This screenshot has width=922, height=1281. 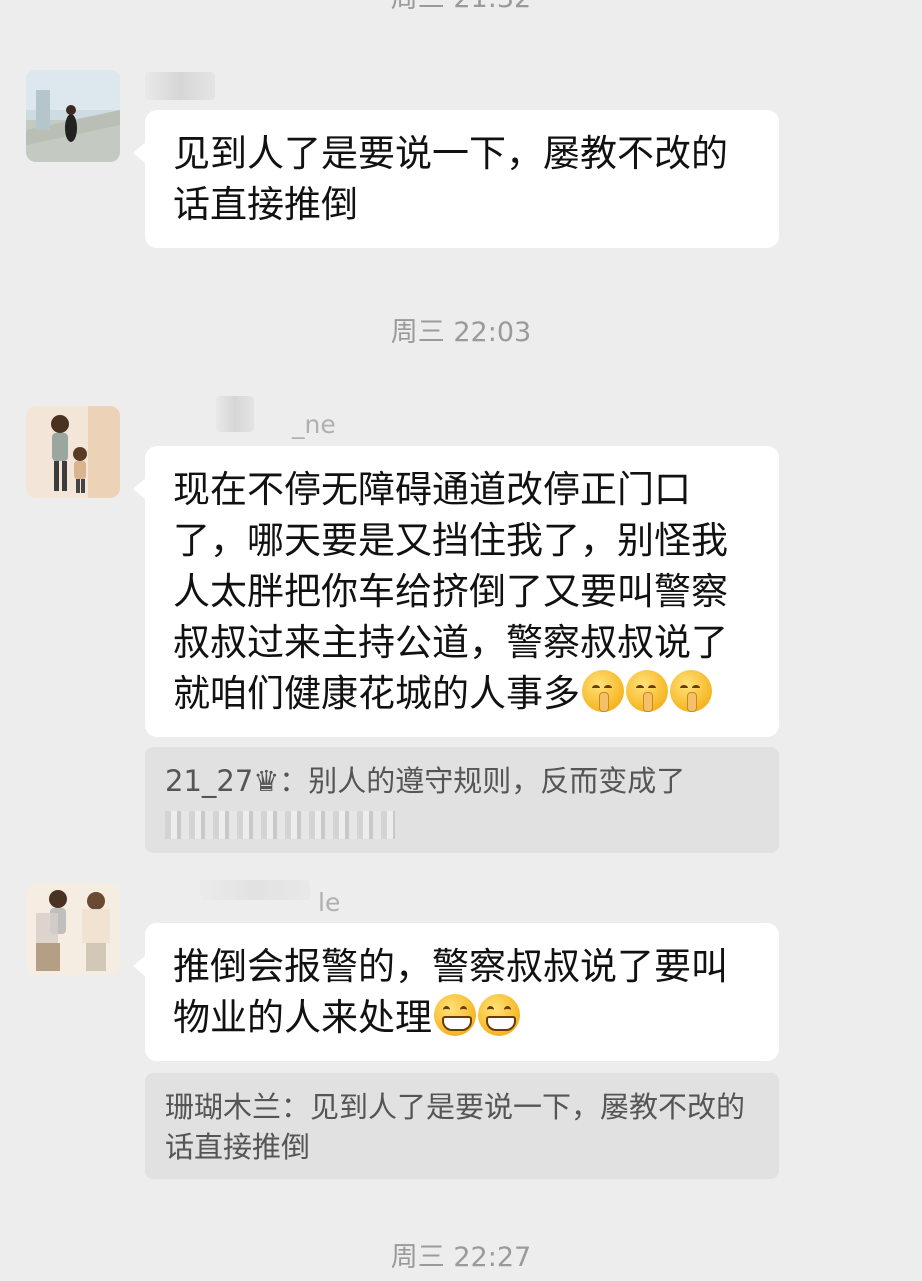 I want to click on timestamp: 周三 21:32, so click(x=461, y=8).